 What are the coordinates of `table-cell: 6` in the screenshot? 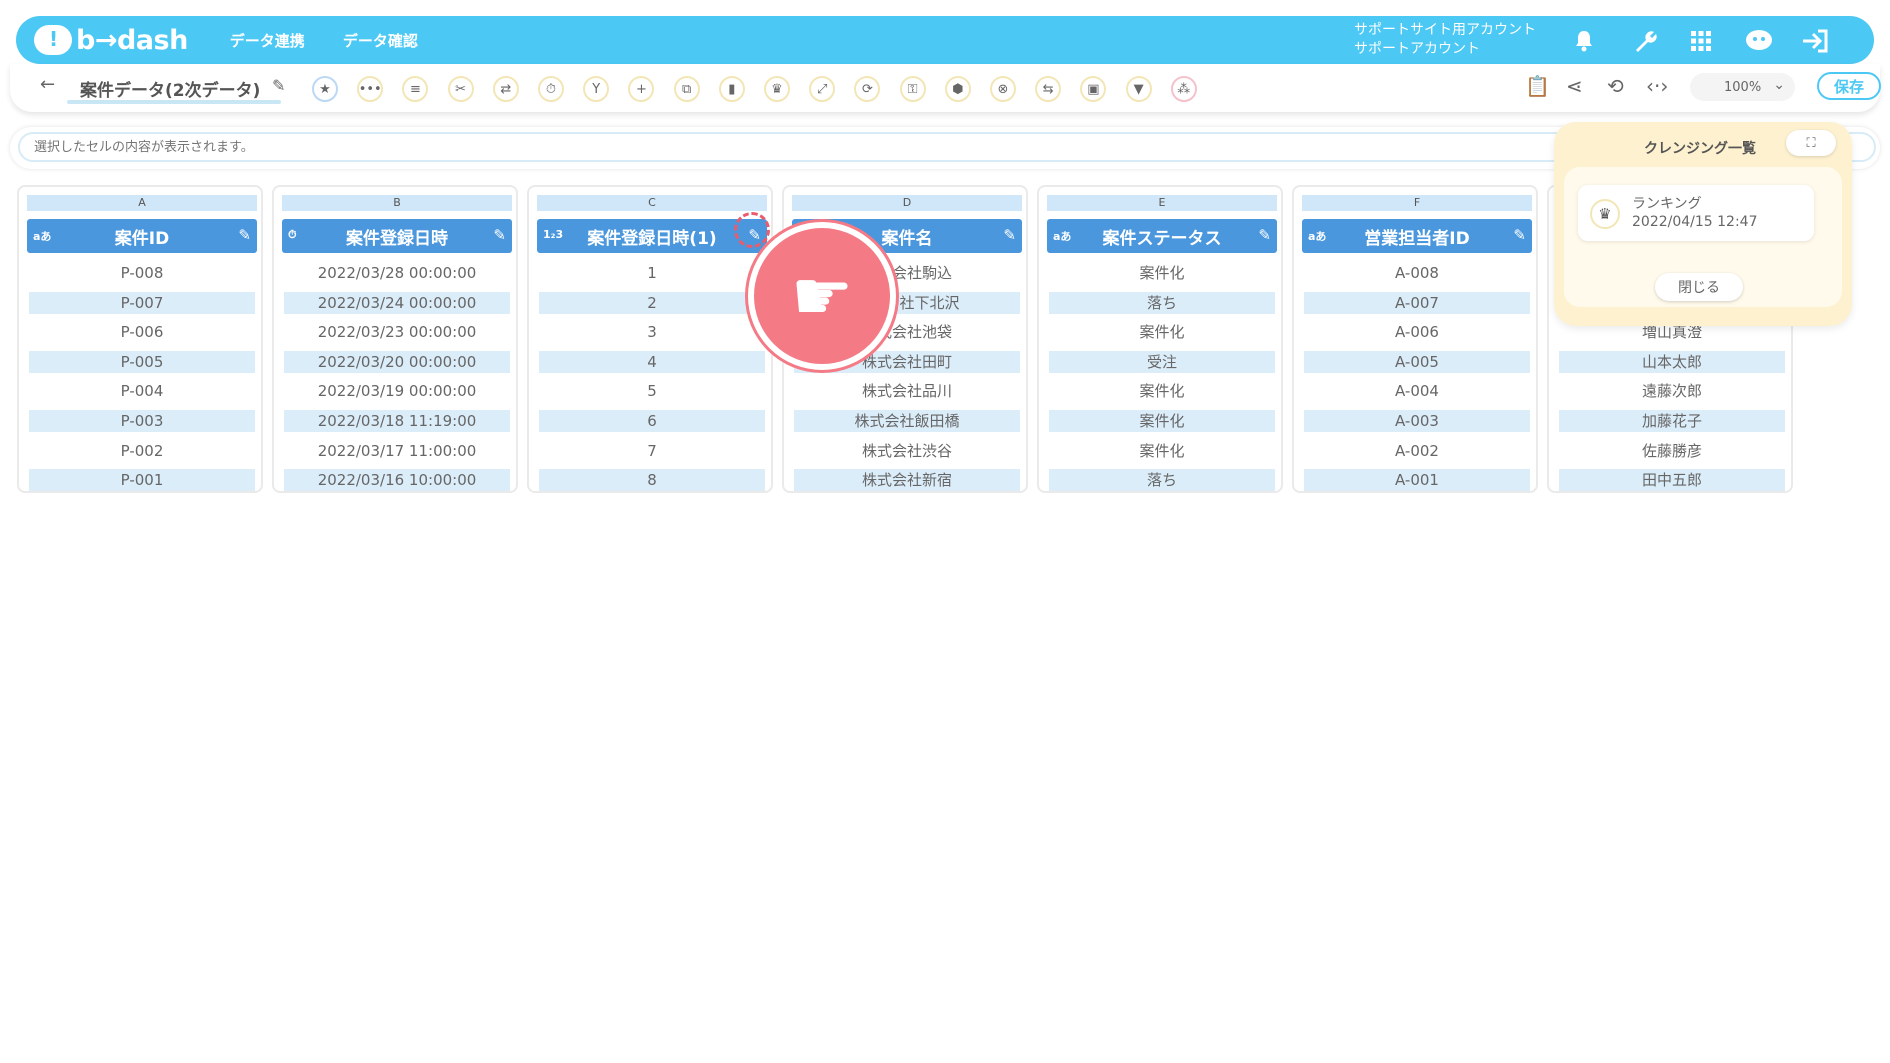 It's located at (652, 421).